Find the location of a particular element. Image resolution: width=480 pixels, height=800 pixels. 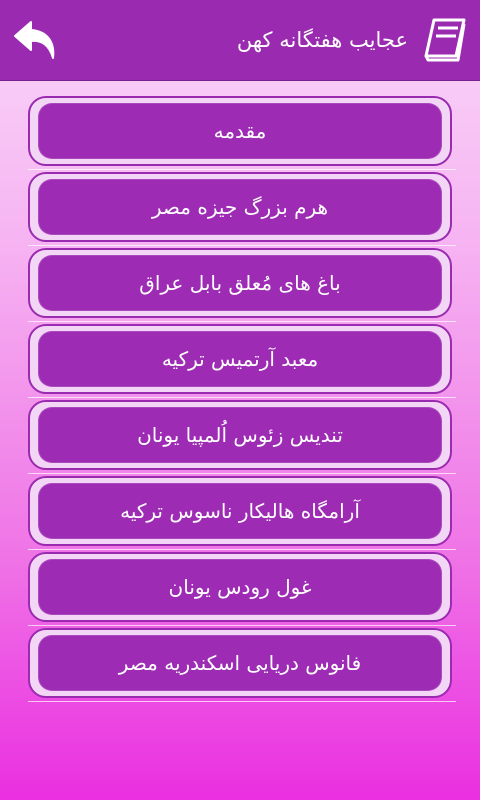

topic-label: مقدمه is located at coordinates (240, 131).